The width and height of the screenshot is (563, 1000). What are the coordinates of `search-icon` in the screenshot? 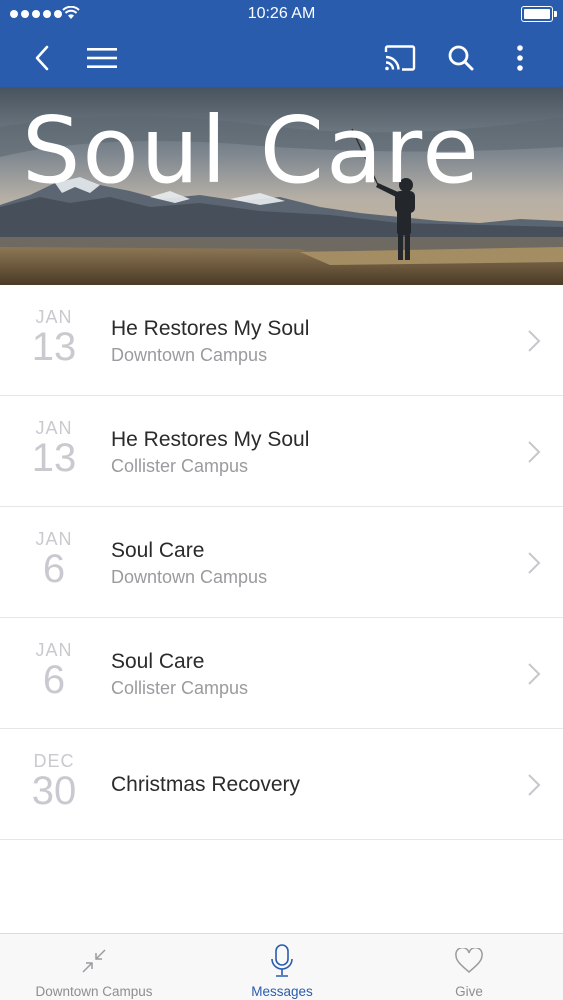 It's located at (461, 57).